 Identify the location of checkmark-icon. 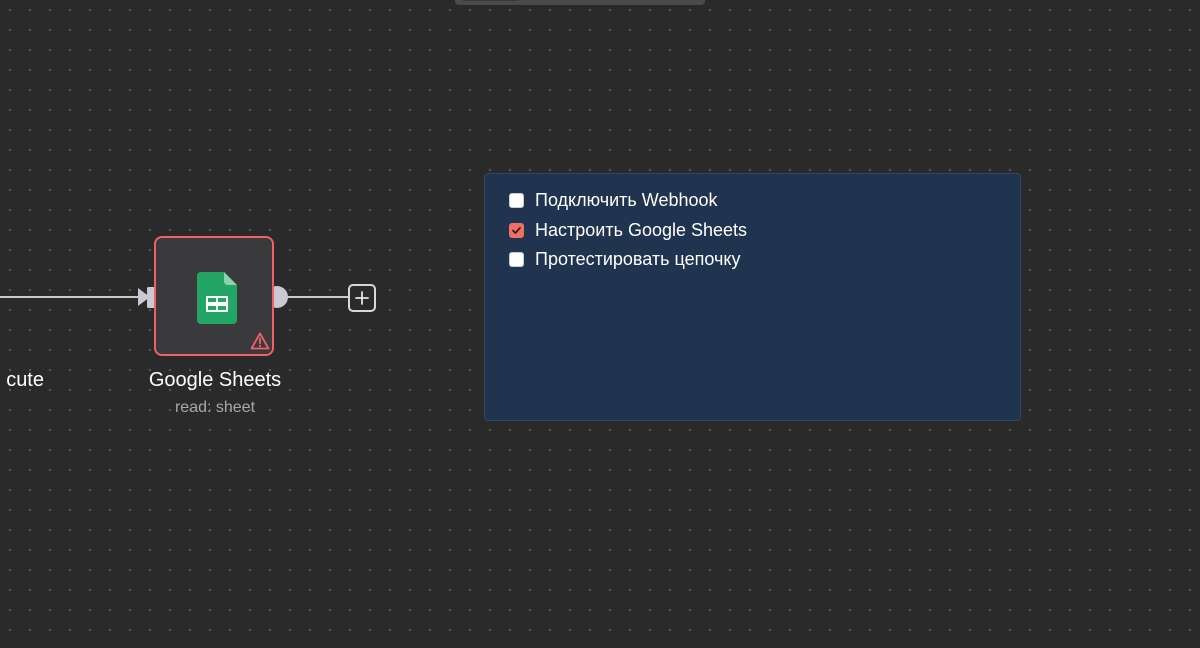
(516, 230).